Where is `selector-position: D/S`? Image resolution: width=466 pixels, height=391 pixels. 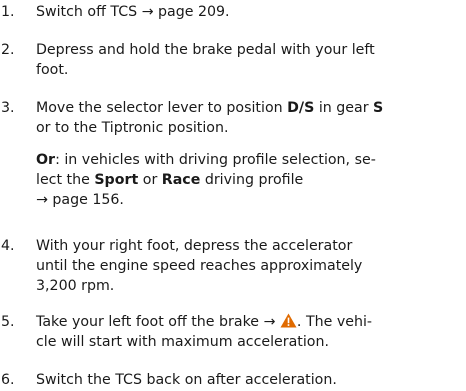 selector-position: D/S is located at coordinates (301, 108).